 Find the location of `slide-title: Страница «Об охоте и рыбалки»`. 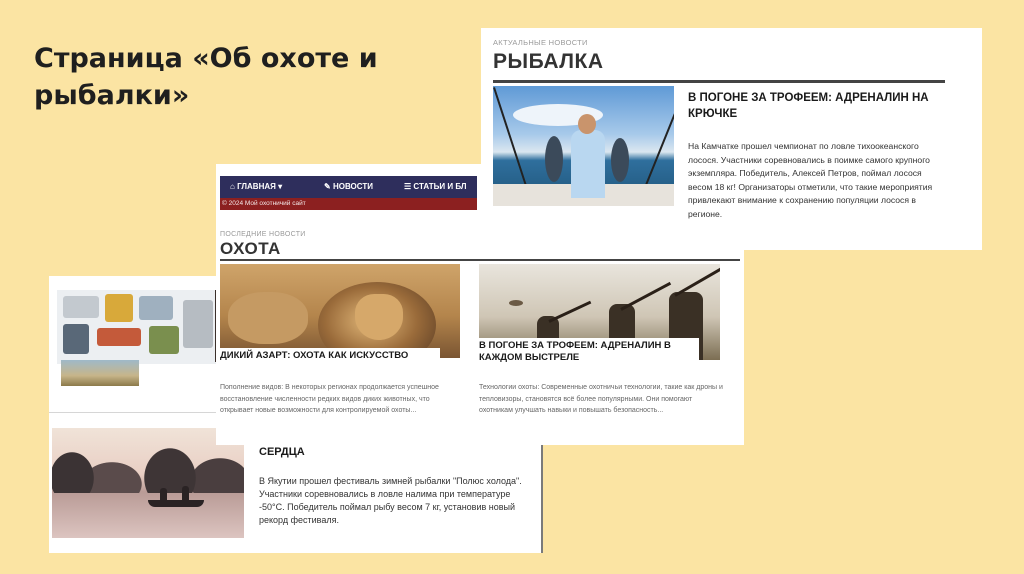

slide-title: Страница «Об охоте и рыбалки» is located at coordinates (206, 77).